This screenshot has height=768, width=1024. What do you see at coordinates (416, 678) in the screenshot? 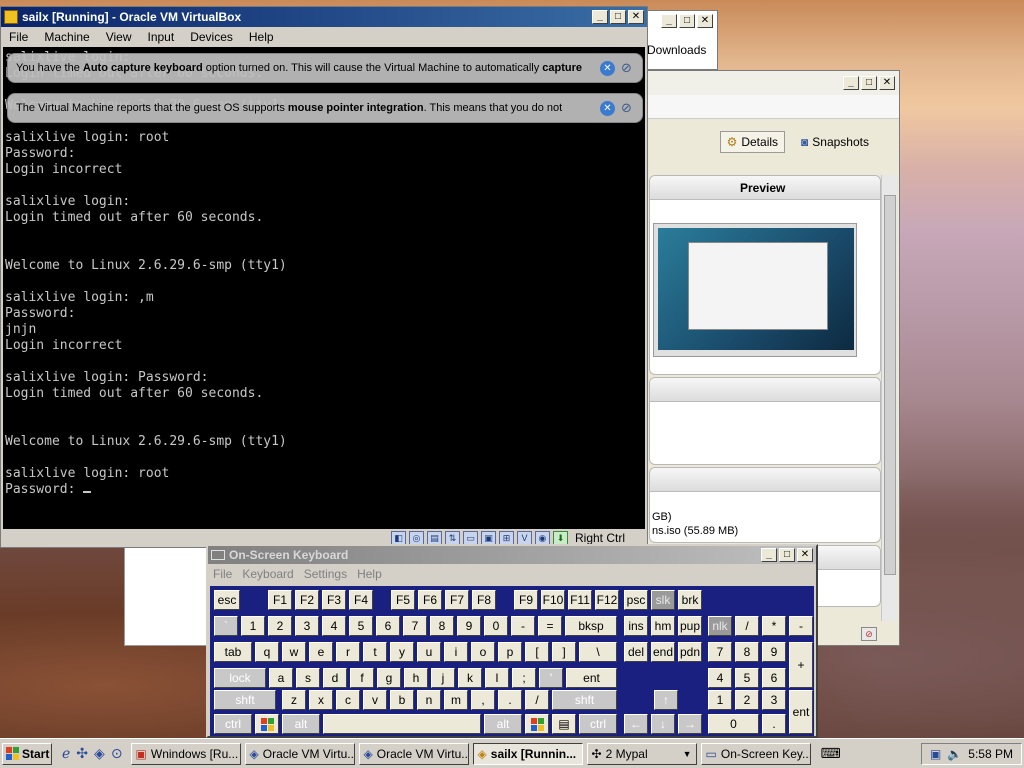
I see `key-h: h` at bounding box center [416, 678].